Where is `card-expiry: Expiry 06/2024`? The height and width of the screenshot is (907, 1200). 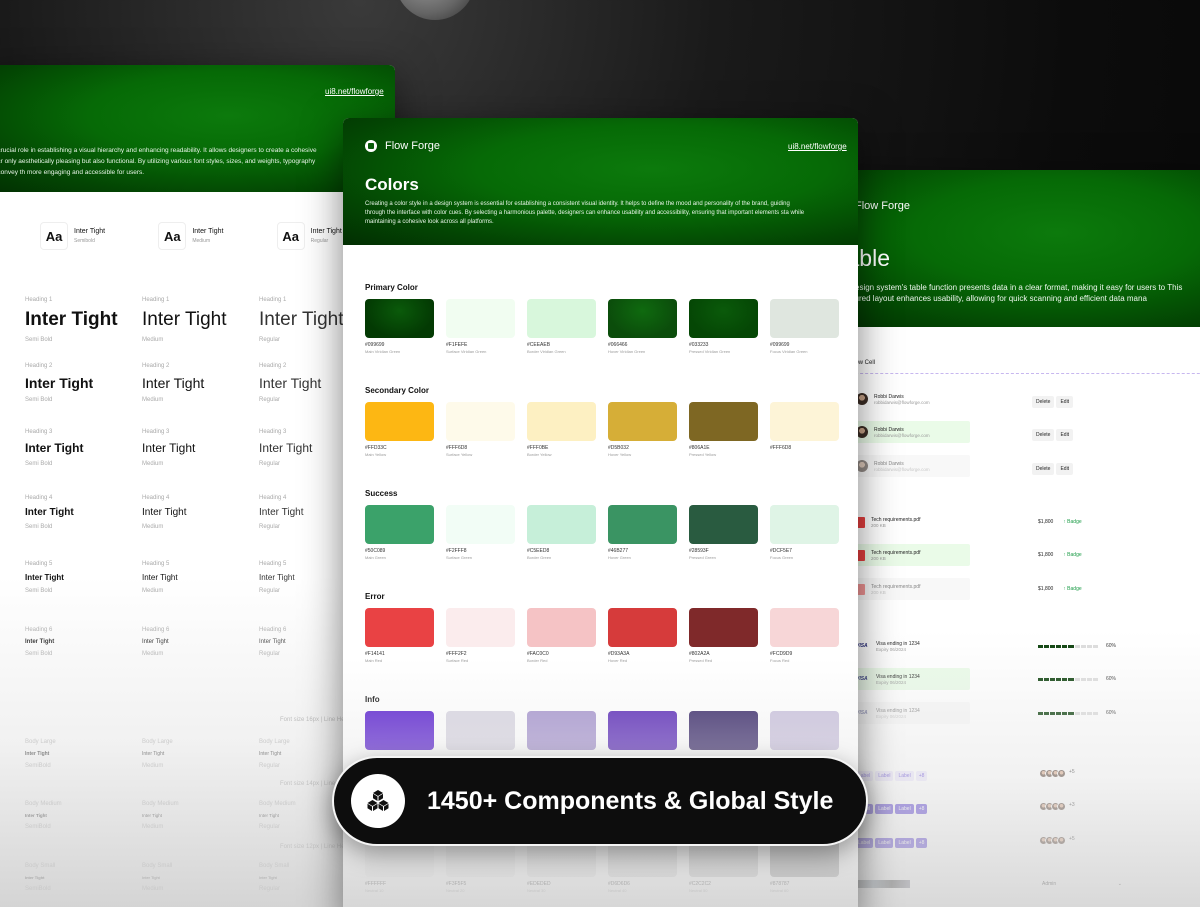
card-expiry: Expiry 06/2024 is located at coordinates (891, 682).